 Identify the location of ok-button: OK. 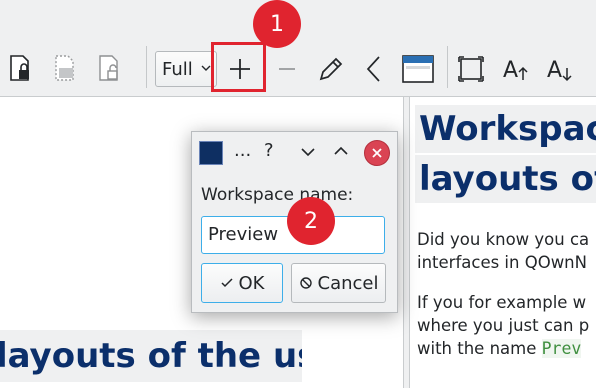
(242, 283).